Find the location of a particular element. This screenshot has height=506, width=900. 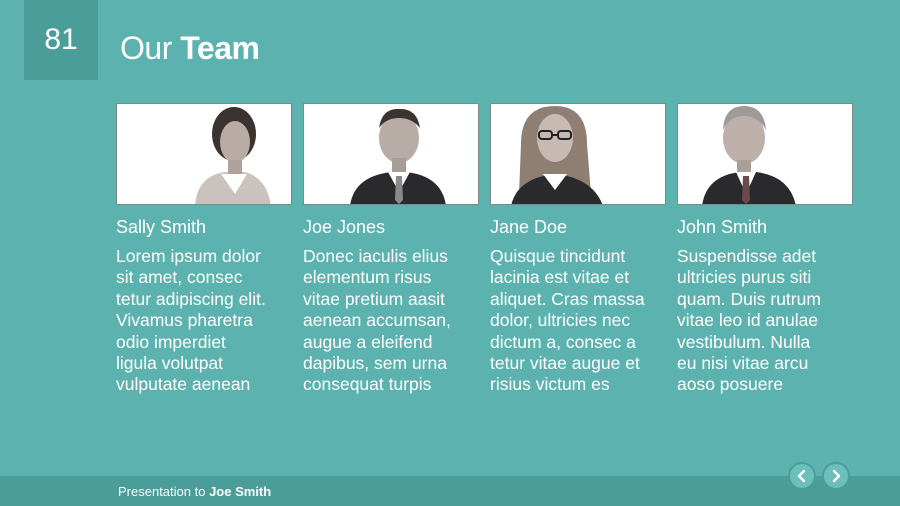

member-name: John Smith is located at coordinates (722, 227).